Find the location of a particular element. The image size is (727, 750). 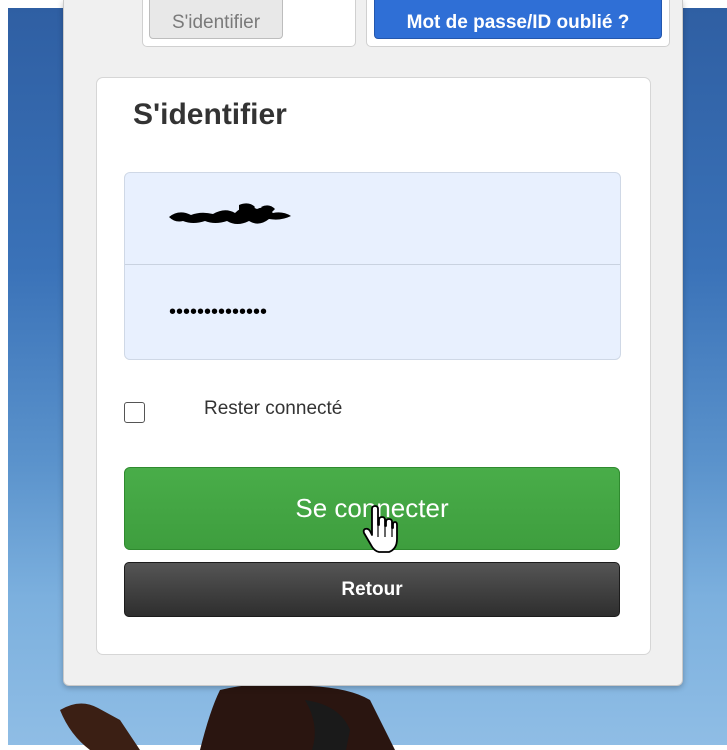

username-field-container is located at coordinates (372, 219).